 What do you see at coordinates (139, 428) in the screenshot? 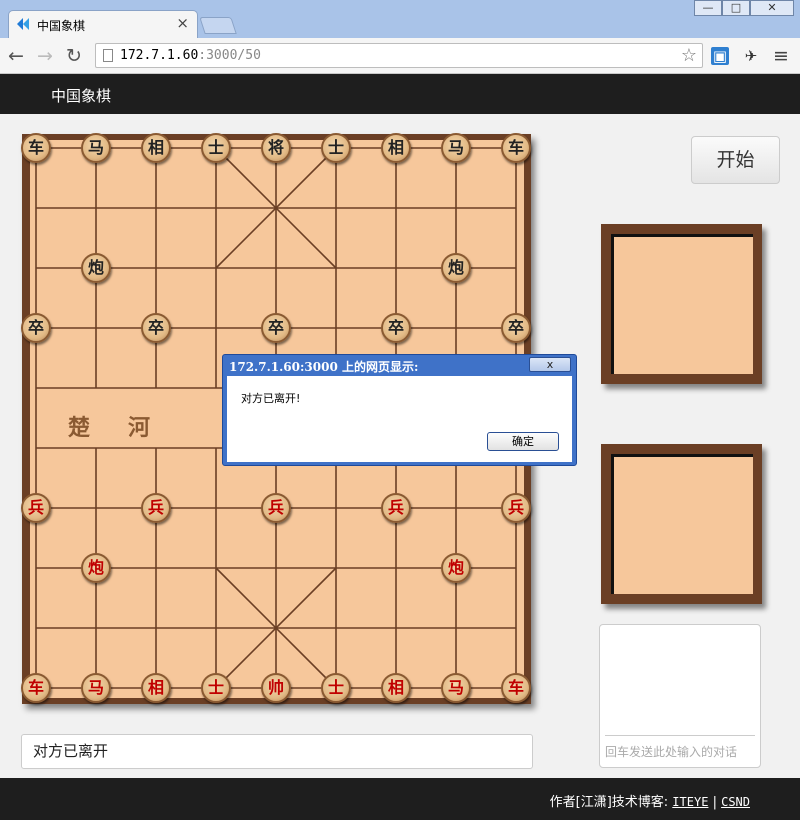
I see `river-label-he: 河` at bounding box center [139, 428].